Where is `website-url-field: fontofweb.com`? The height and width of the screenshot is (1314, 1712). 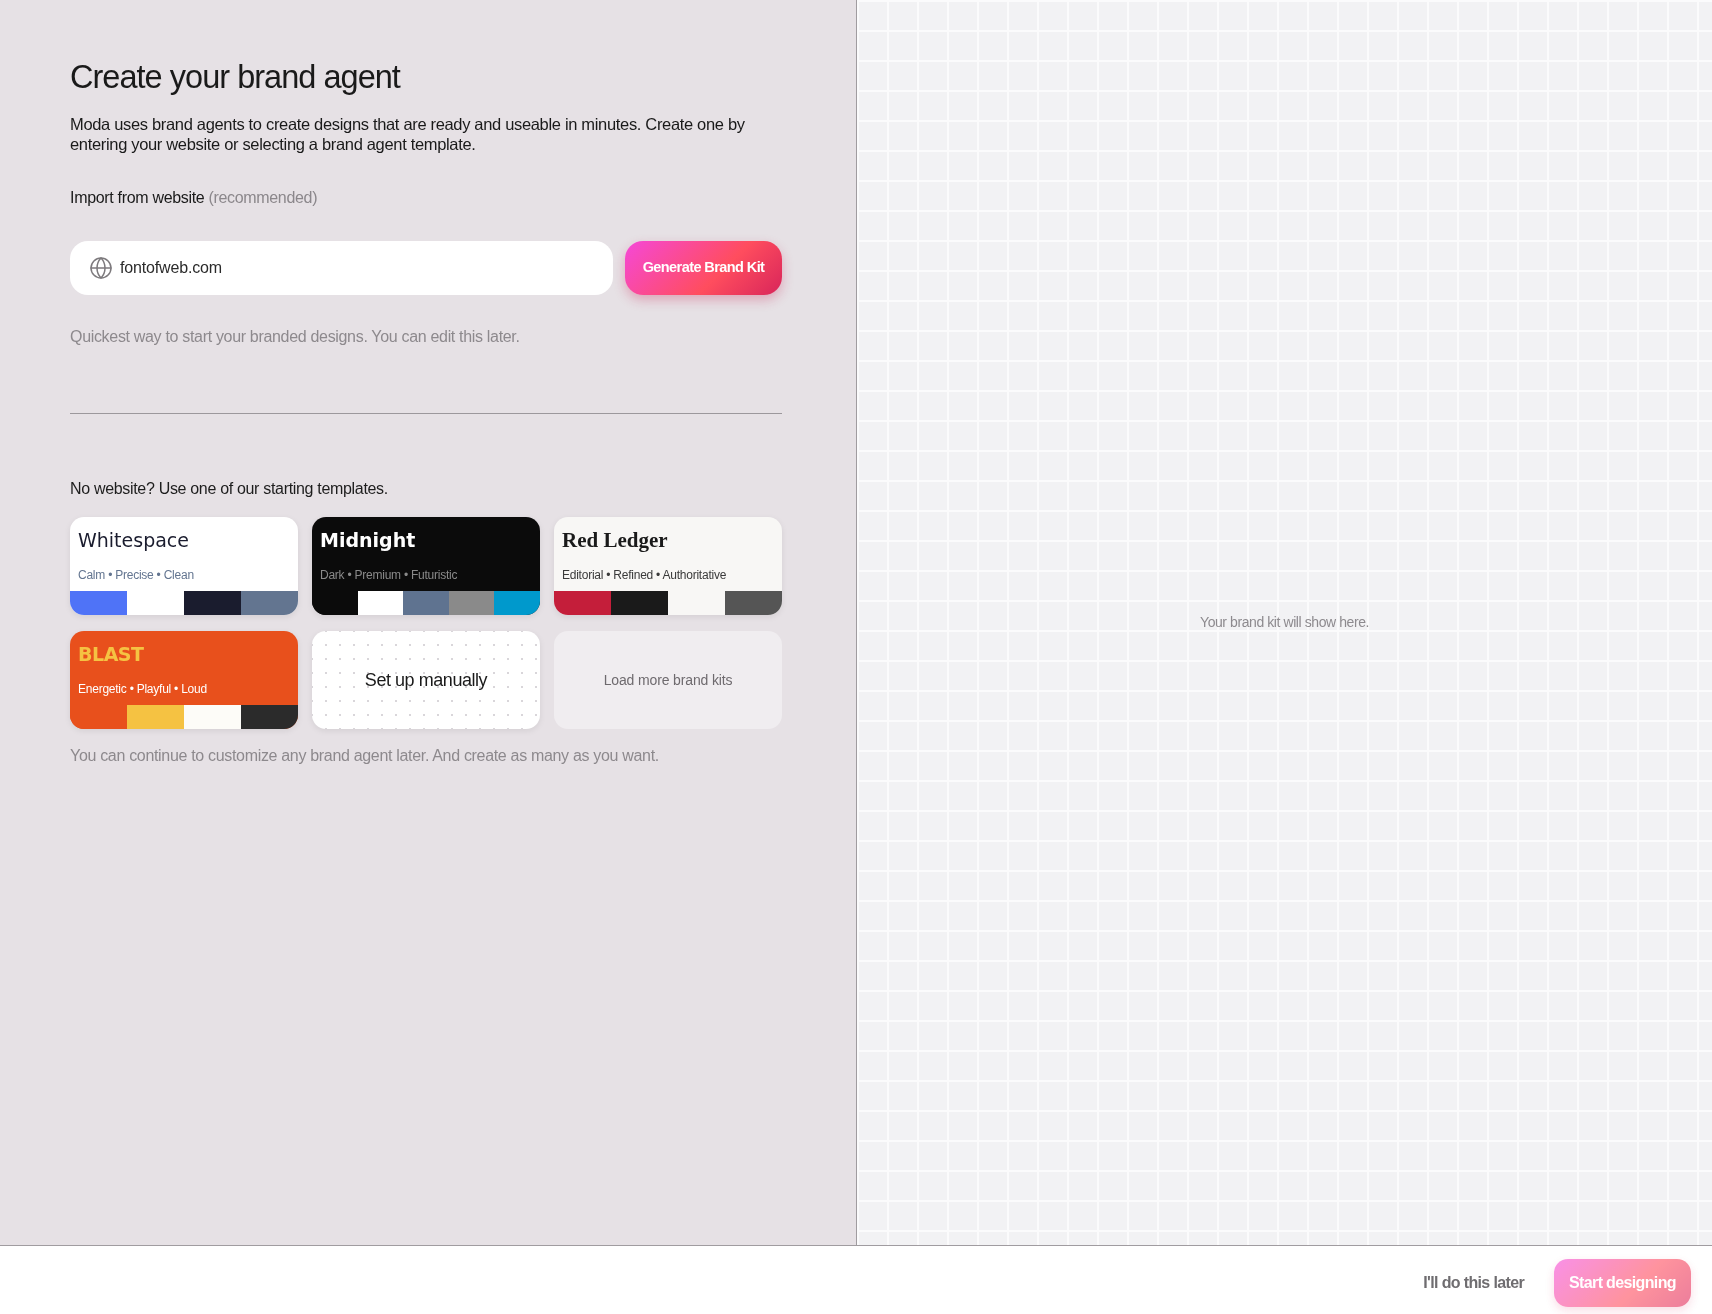
website-url-field: fontofweb.com is located at coordinates (341, 268).